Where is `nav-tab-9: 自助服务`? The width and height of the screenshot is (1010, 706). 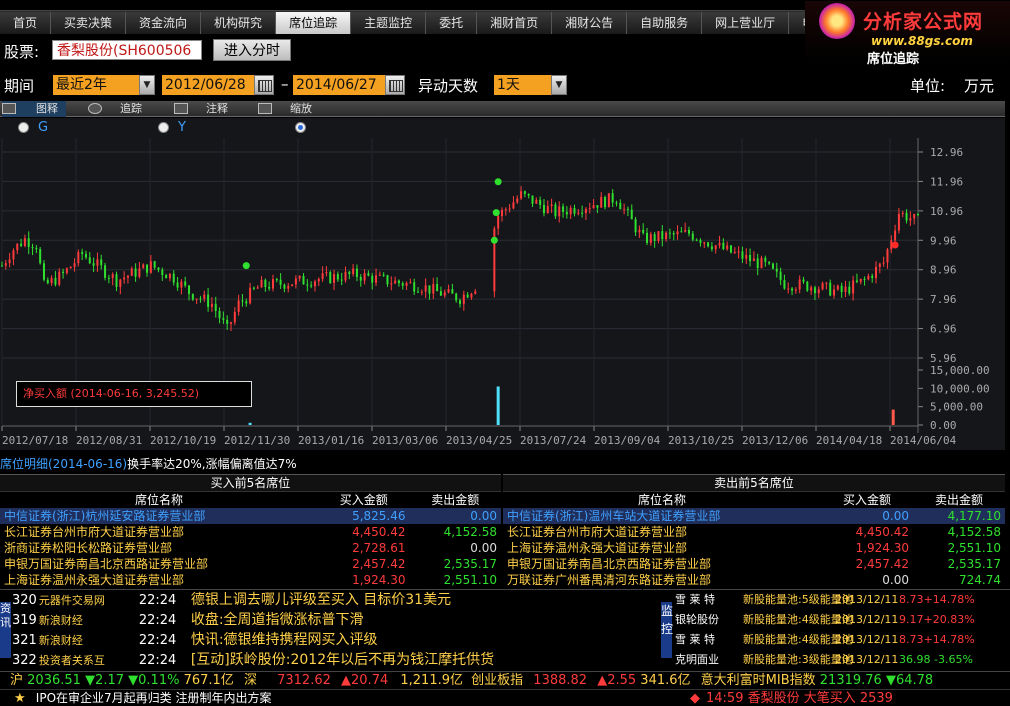
nav-tab-9: 自助服务 is located at coordinates (665, 23).